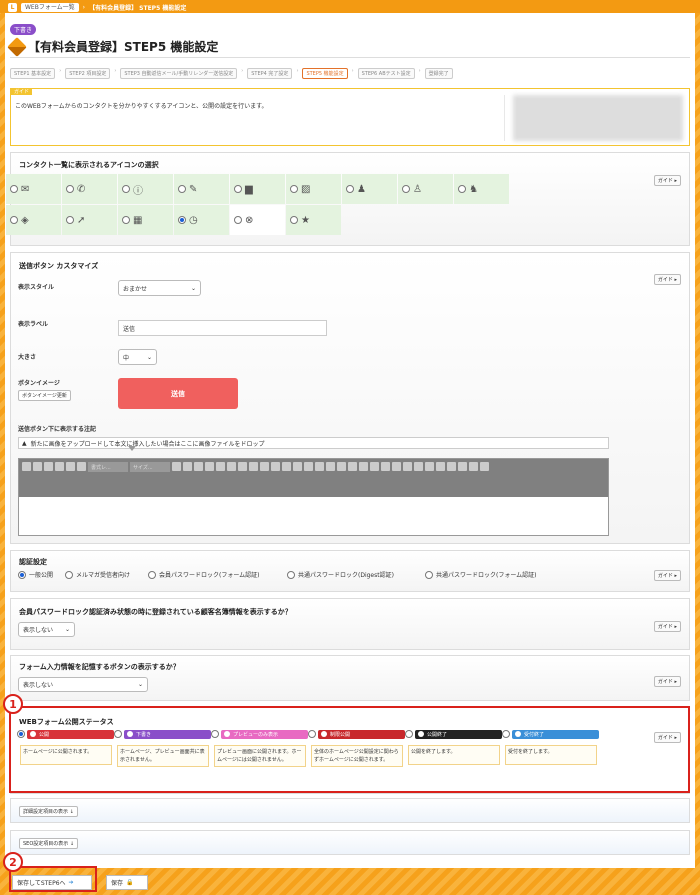 The image size is (700, 895). I want to click on app-logo: L, so click(12, 7).